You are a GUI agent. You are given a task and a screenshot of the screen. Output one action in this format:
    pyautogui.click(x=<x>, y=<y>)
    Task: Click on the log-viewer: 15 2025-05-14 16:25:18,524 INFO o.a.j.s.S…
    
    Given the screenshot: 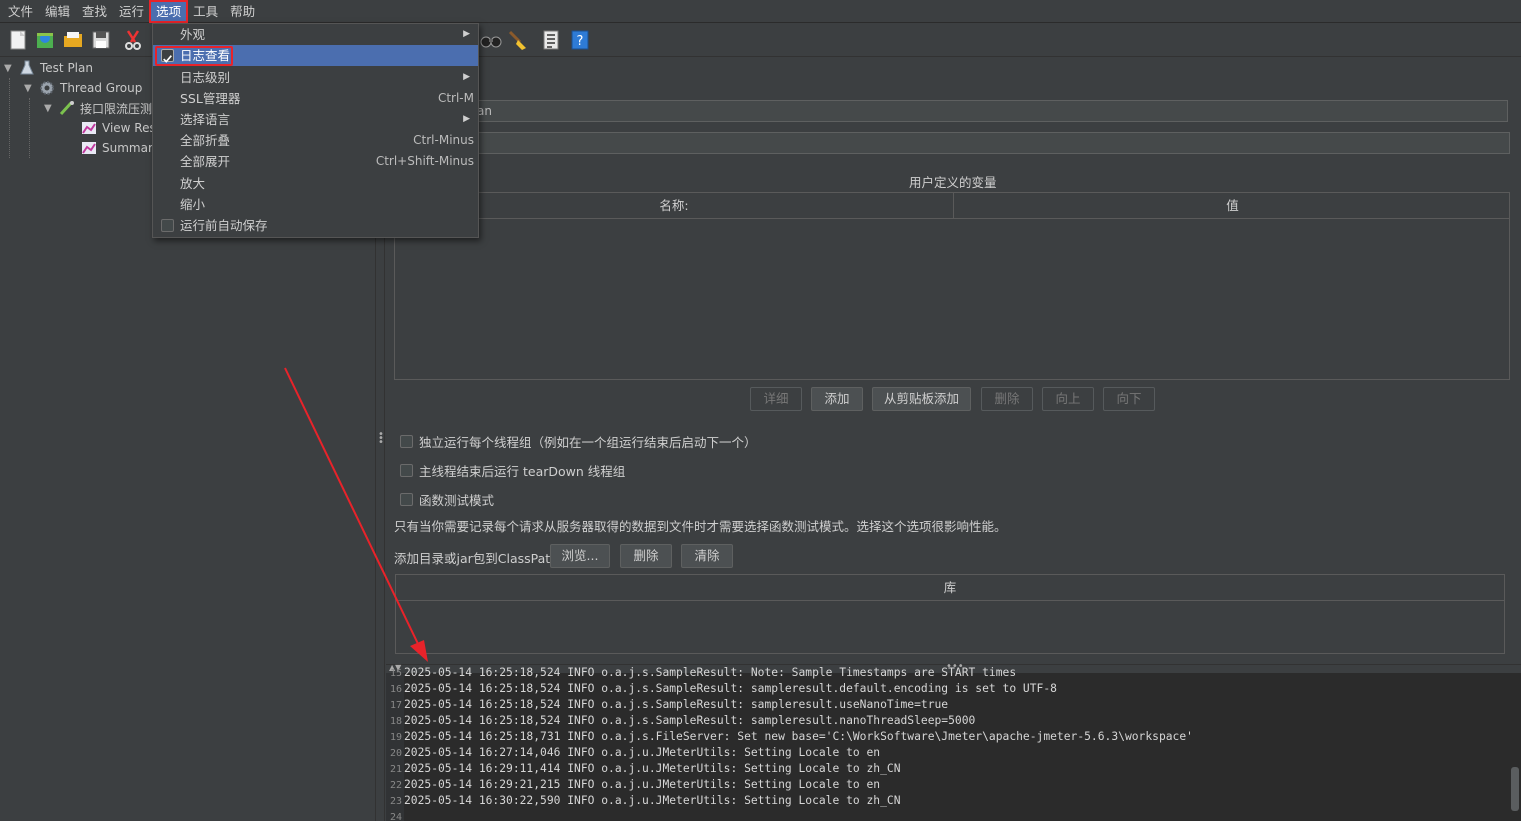 What is the action you would take?
    pyautogui.click(x=953, y=743)
    